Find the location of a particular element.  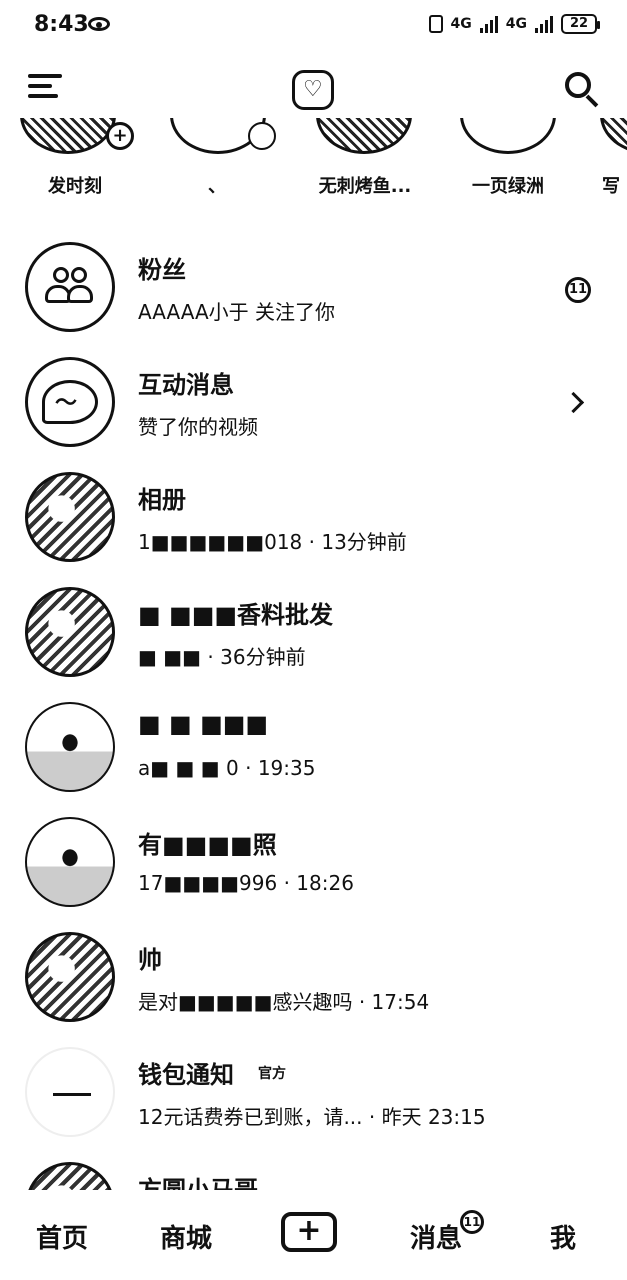

row-title: ■ ■■■香料批发 is located at coordinates (236, 615).